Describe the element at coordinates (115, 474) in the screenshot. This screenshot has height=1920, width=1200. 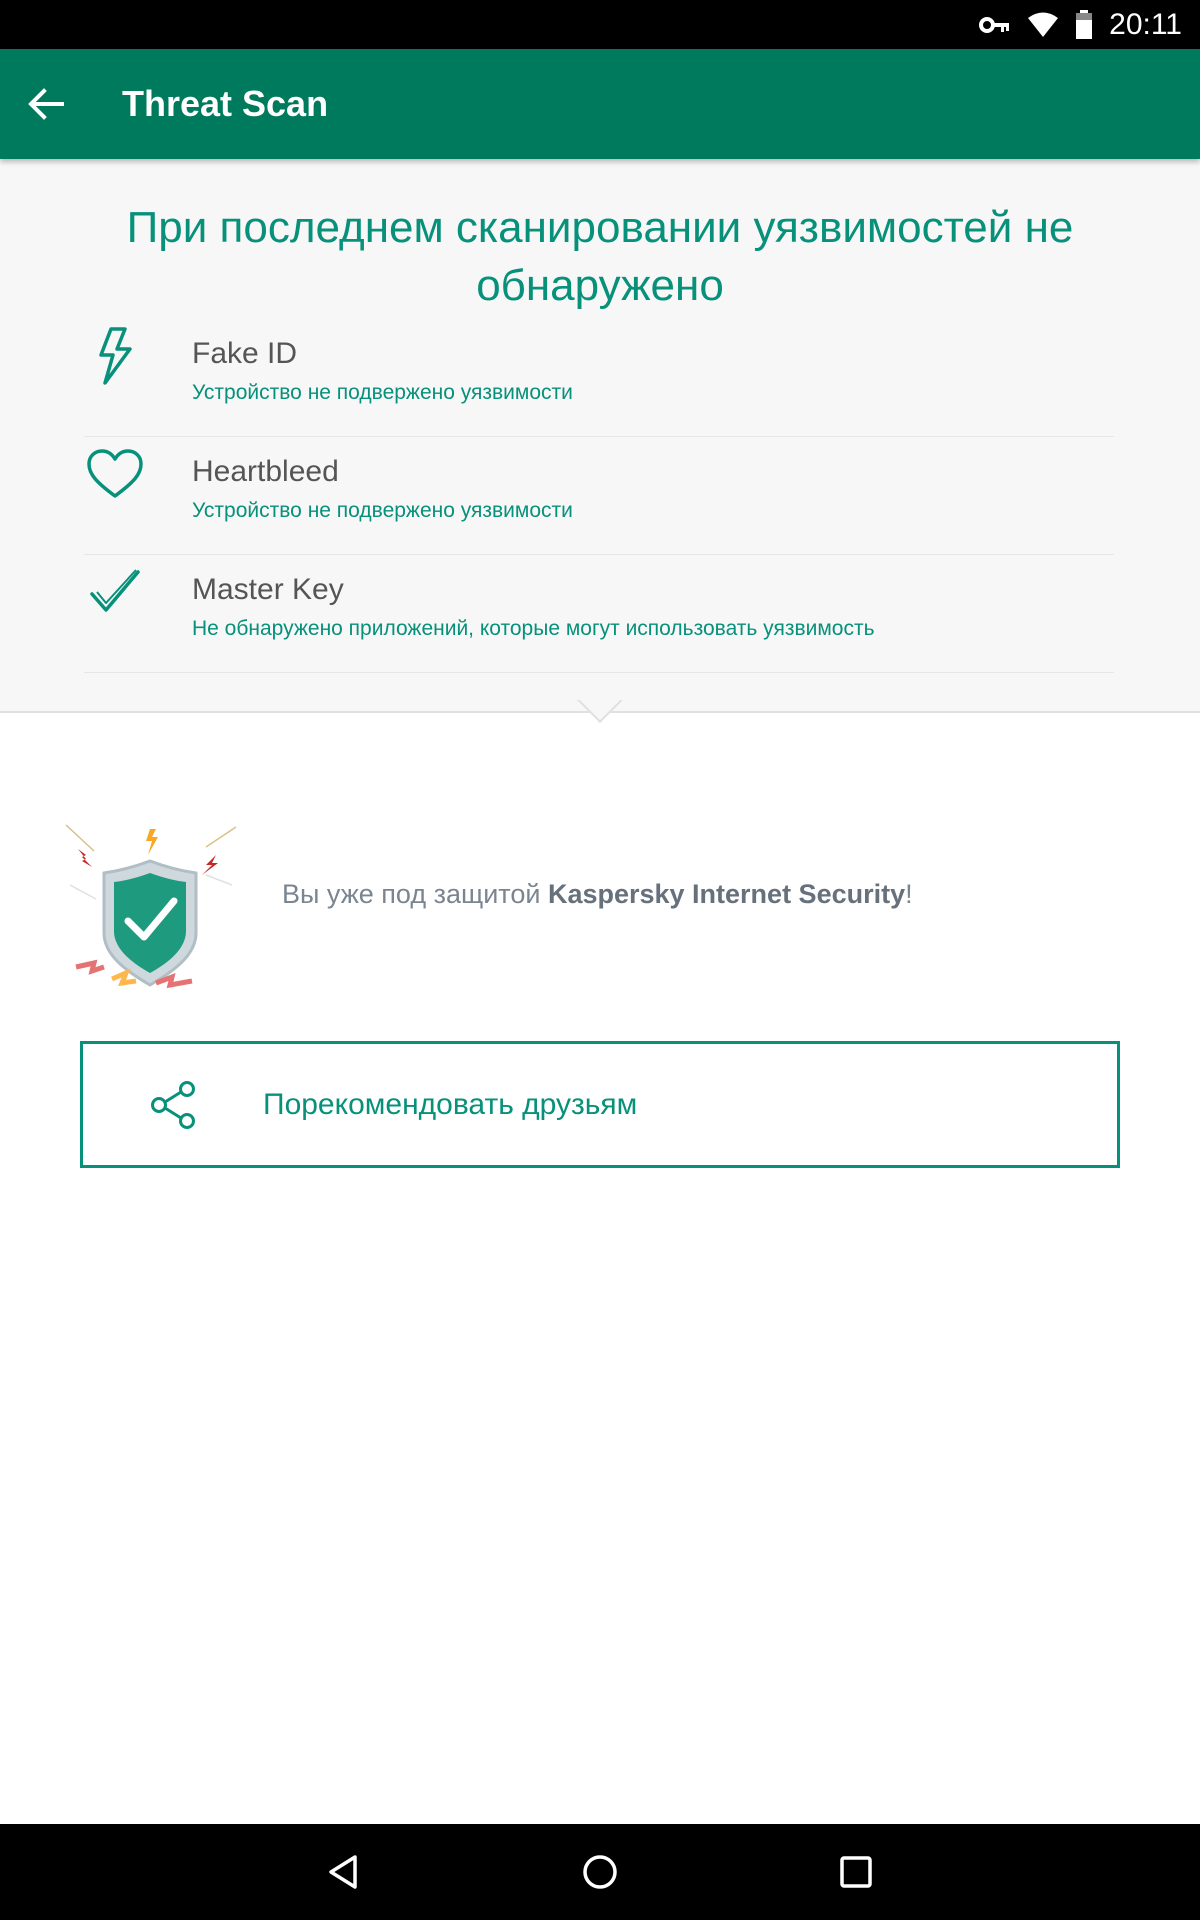
I see `heart-icon` at that location.